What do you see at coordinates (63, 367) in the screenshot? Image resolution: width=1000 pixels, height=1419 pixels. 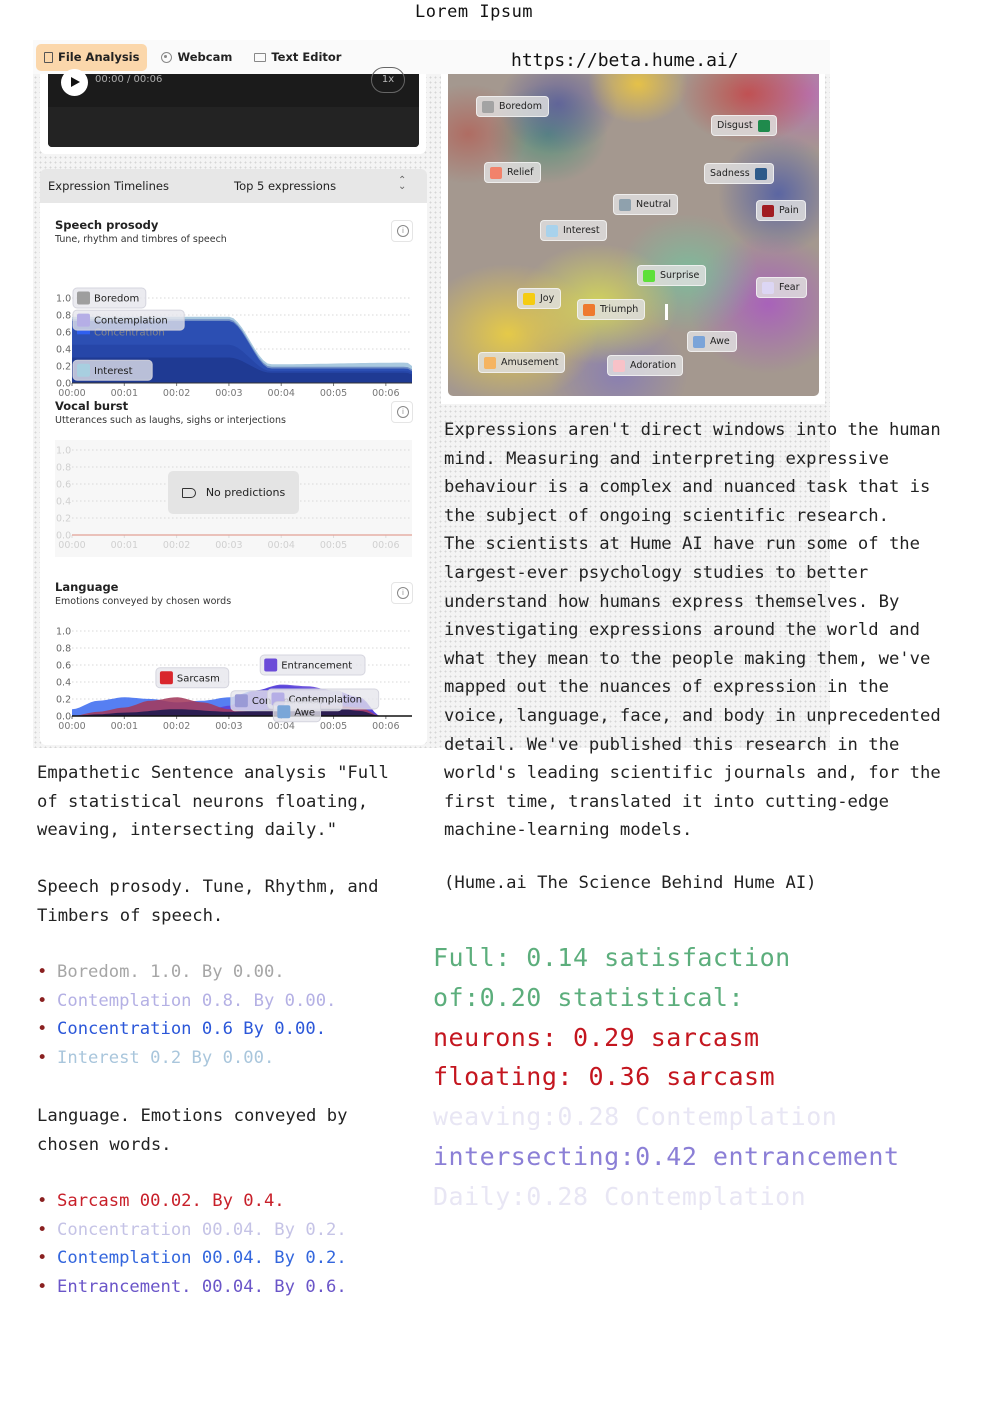 I see `y-tick-label: 0.2` at bounding box center [63, 367].